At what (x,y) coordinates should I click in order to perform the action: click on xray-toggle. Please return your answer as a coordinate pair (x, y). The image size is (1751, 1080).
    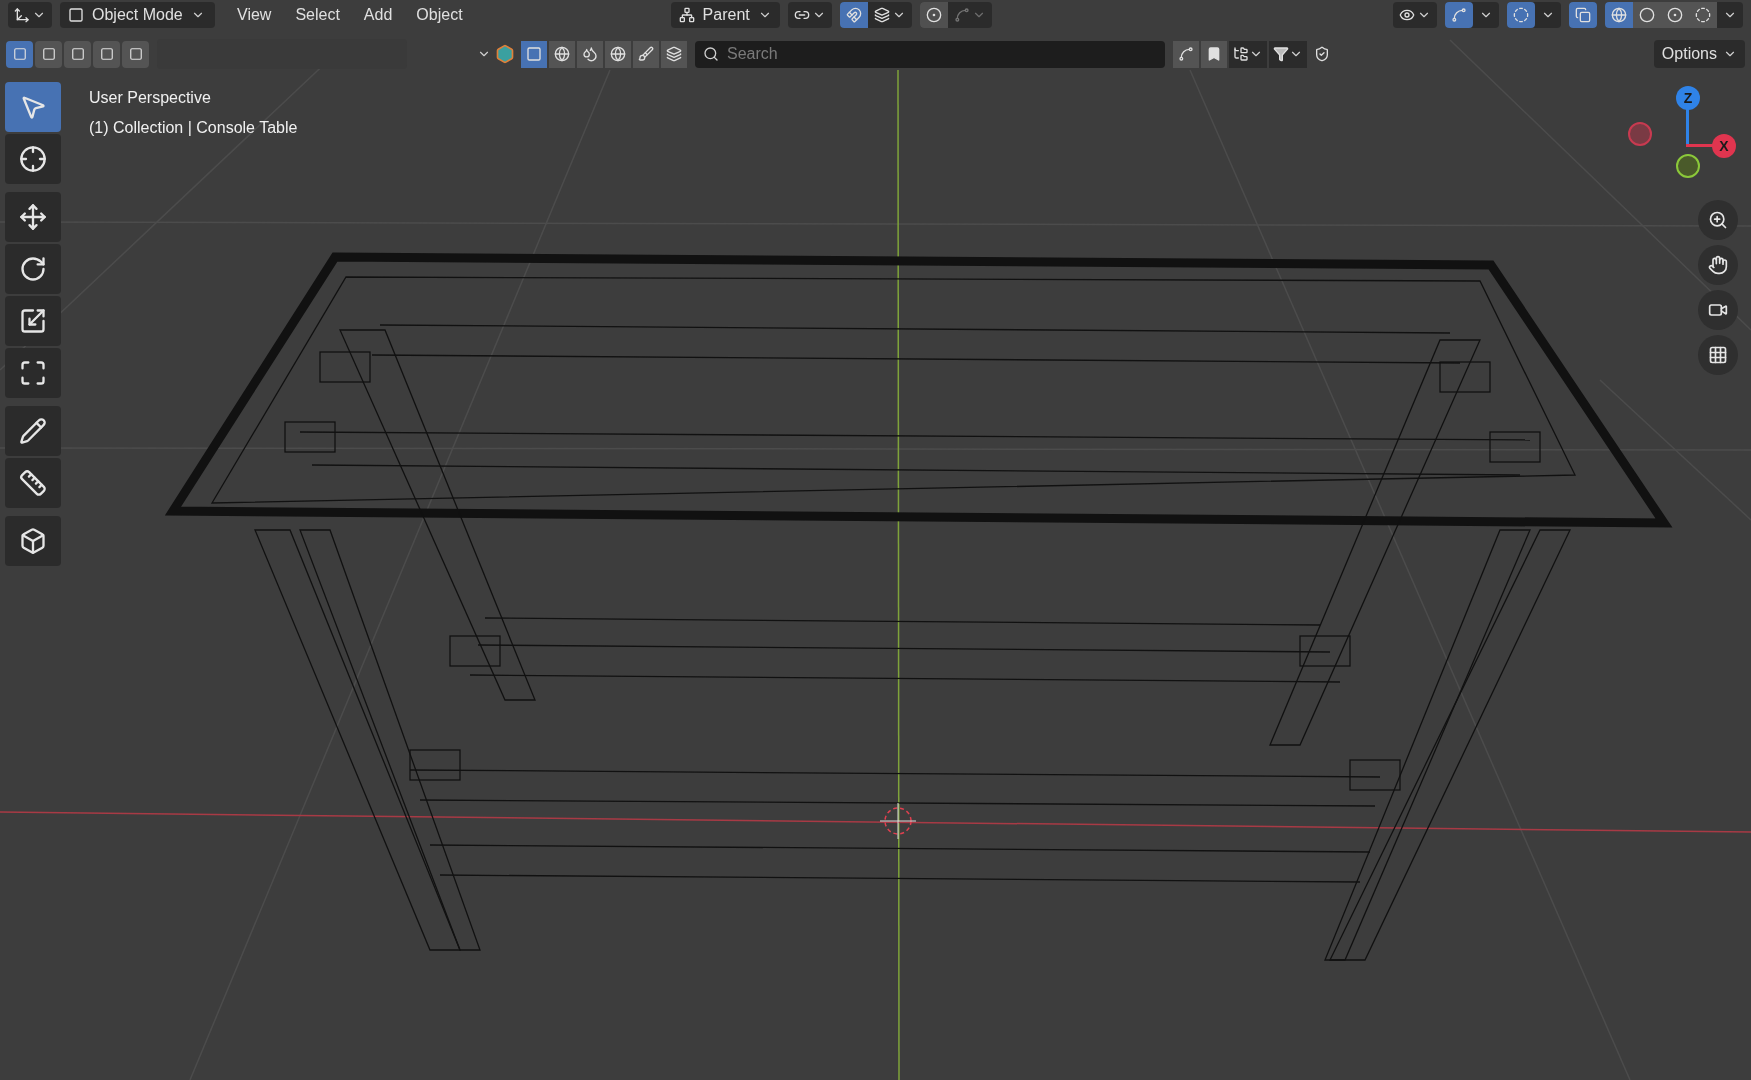
    Looking at the image, I should click on (1583, 15).